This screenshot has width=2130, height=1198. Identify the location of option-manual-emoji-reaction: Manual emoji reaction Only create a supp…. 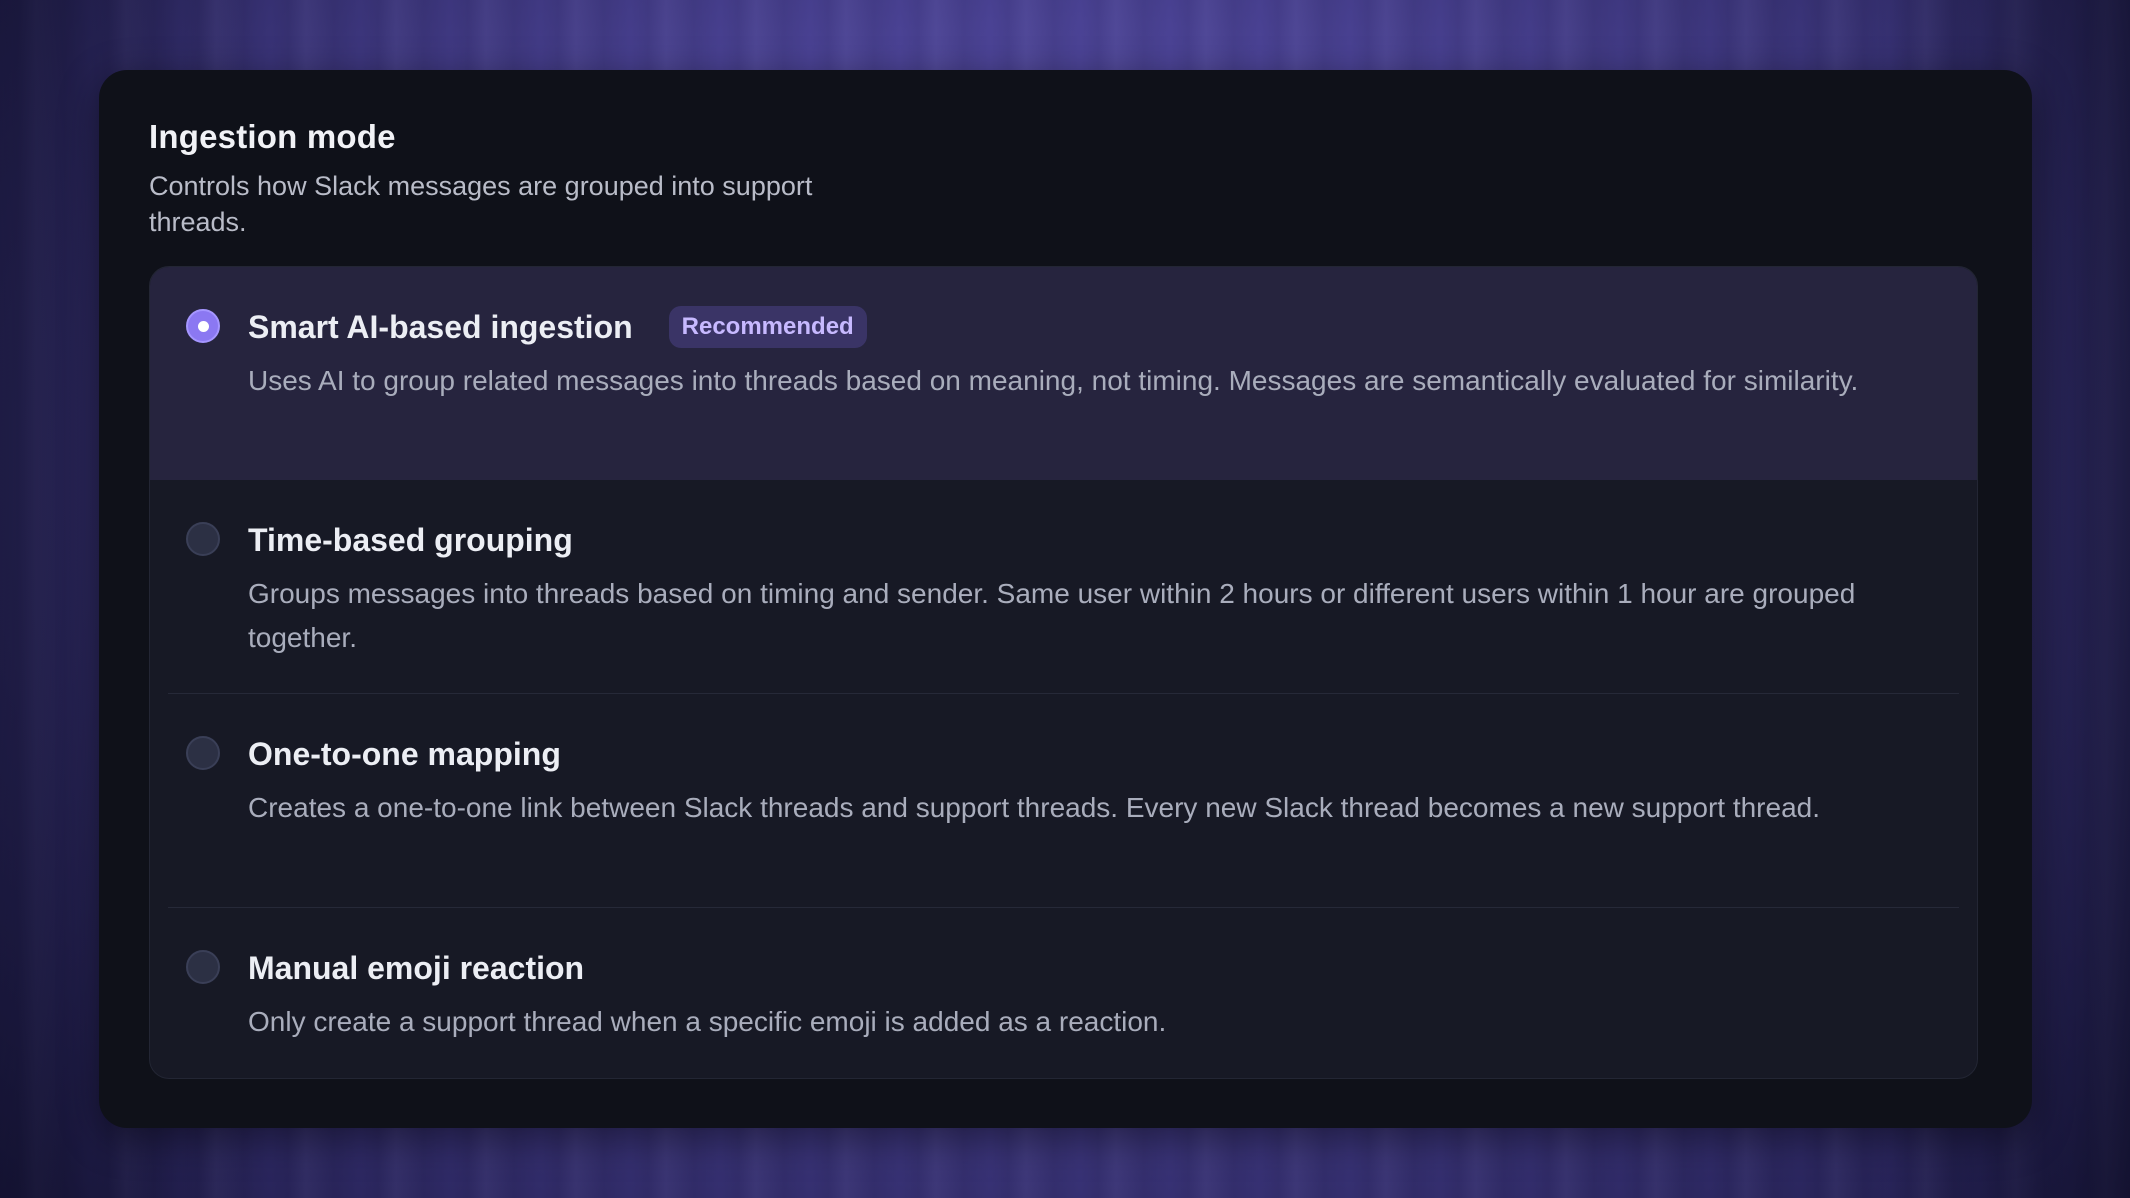
(1063, 993).